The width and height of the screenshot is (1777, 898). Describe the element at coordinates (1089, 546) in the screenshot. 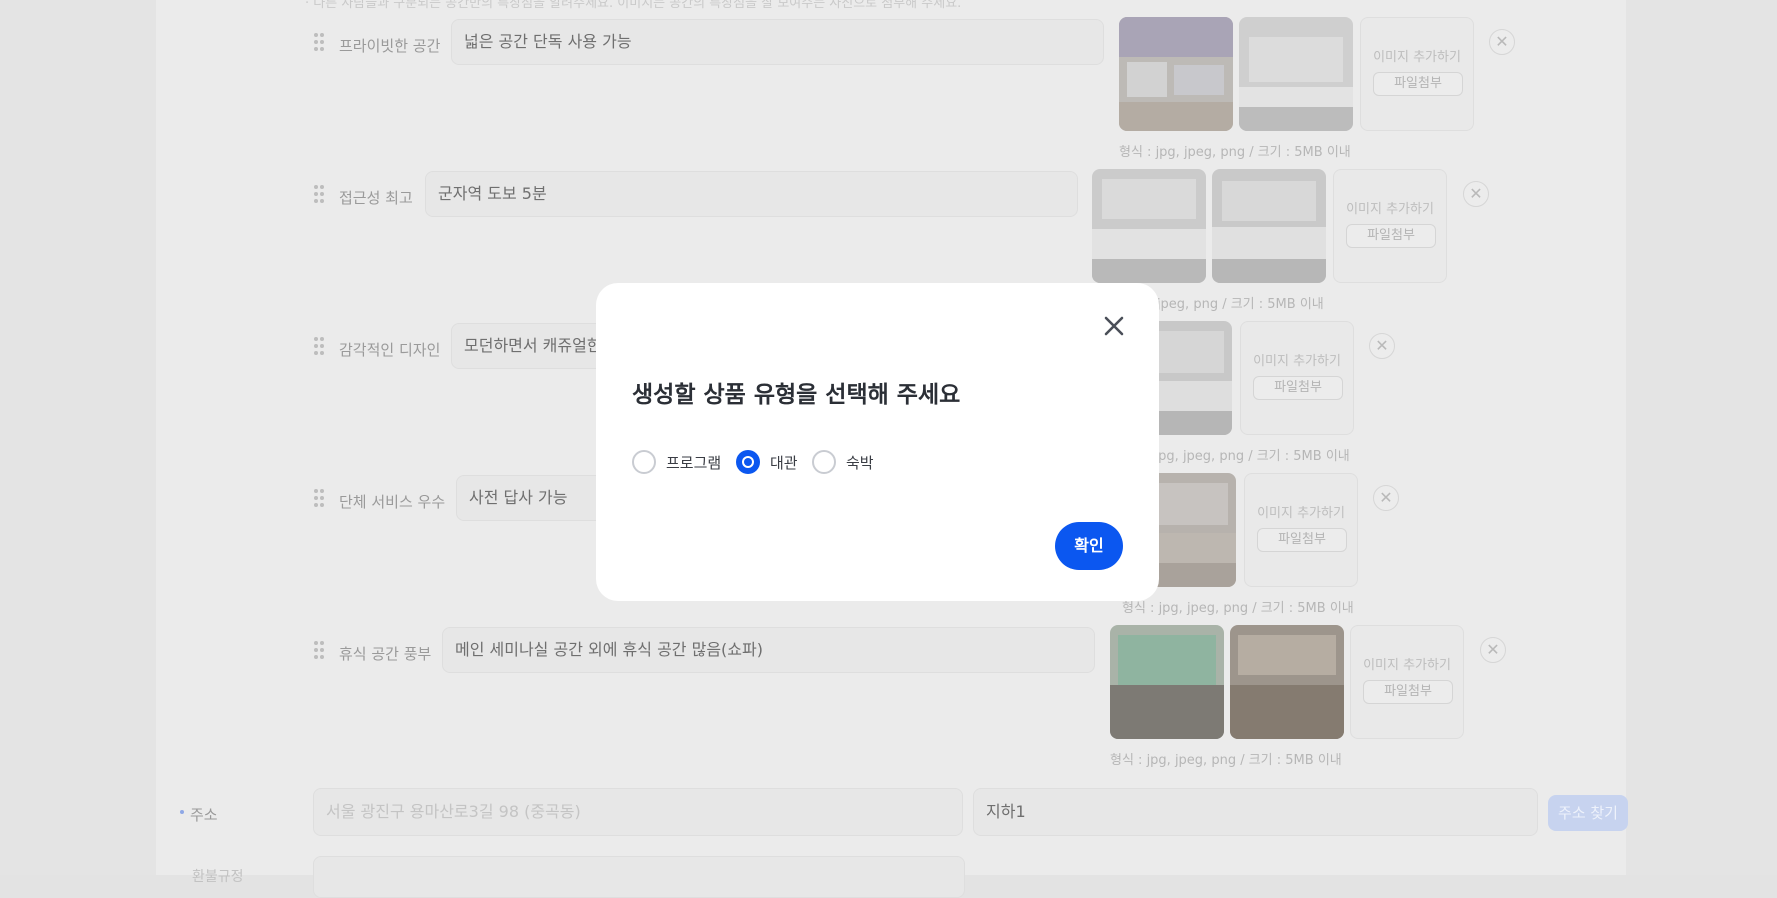

I see `confirm-button: 확인` at that location.